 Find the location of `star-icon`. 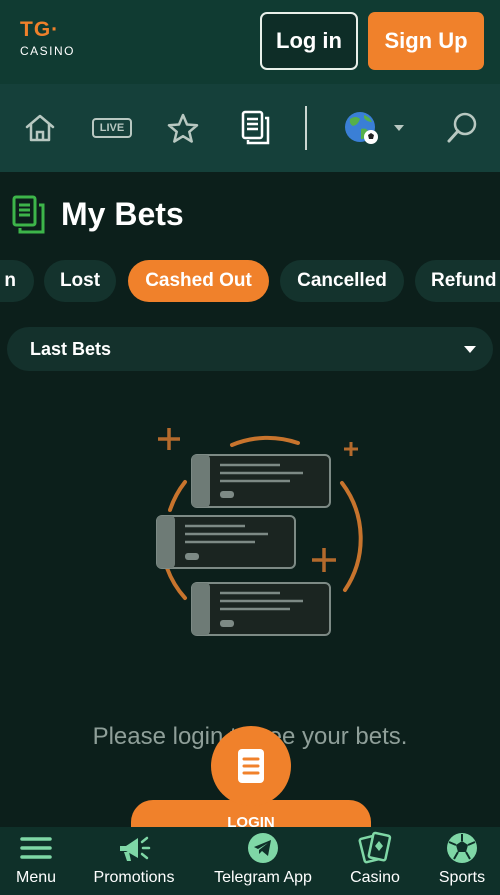

star-icon is located at coordinates (183, 128).